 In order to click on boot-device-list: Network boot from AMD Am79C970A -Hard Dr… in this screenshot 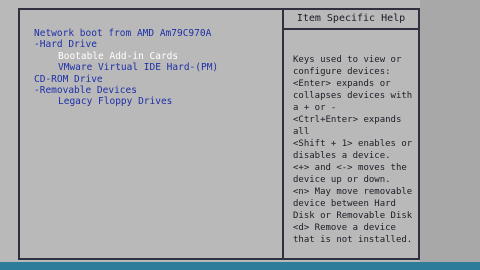, I will do `click(126, 68)`.